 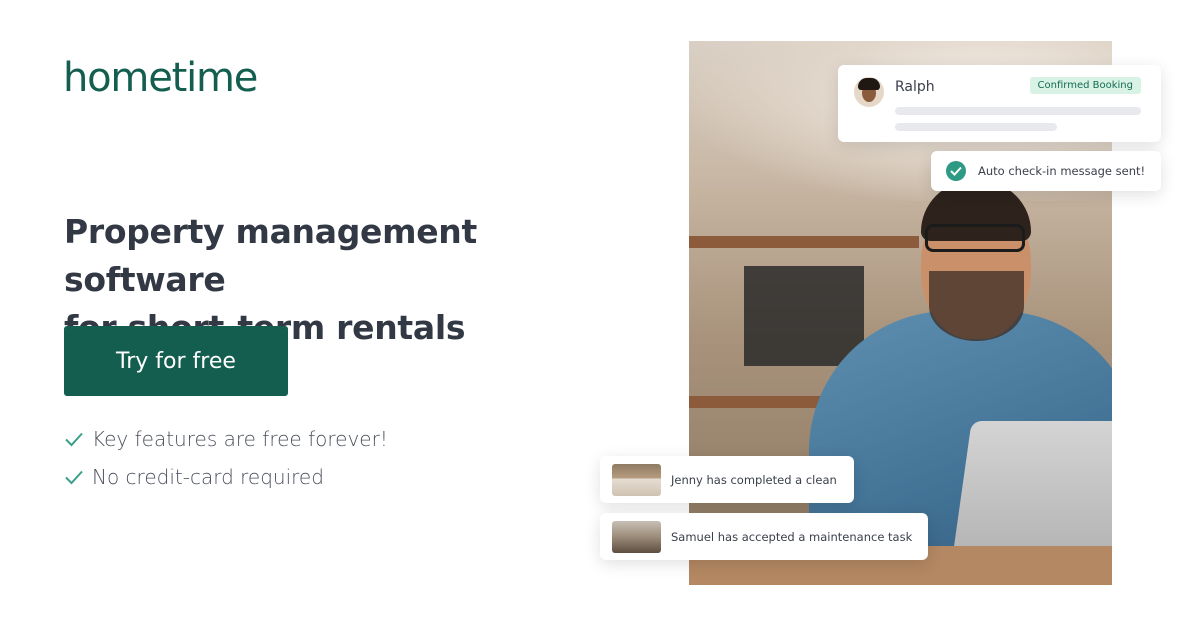 I want to click on person-glasses, so click(x=975, y=238).